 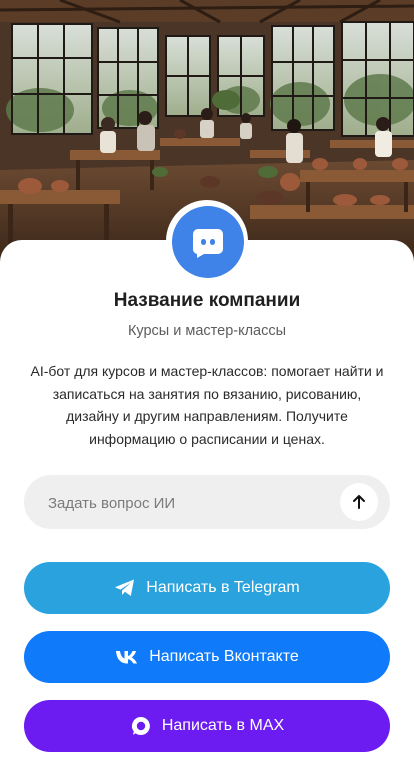 What do you see at coordinates (224, 656) in the screenshot?
I see `vk-button-label: Написать Вконтакте` at bounding box center [224, 656].